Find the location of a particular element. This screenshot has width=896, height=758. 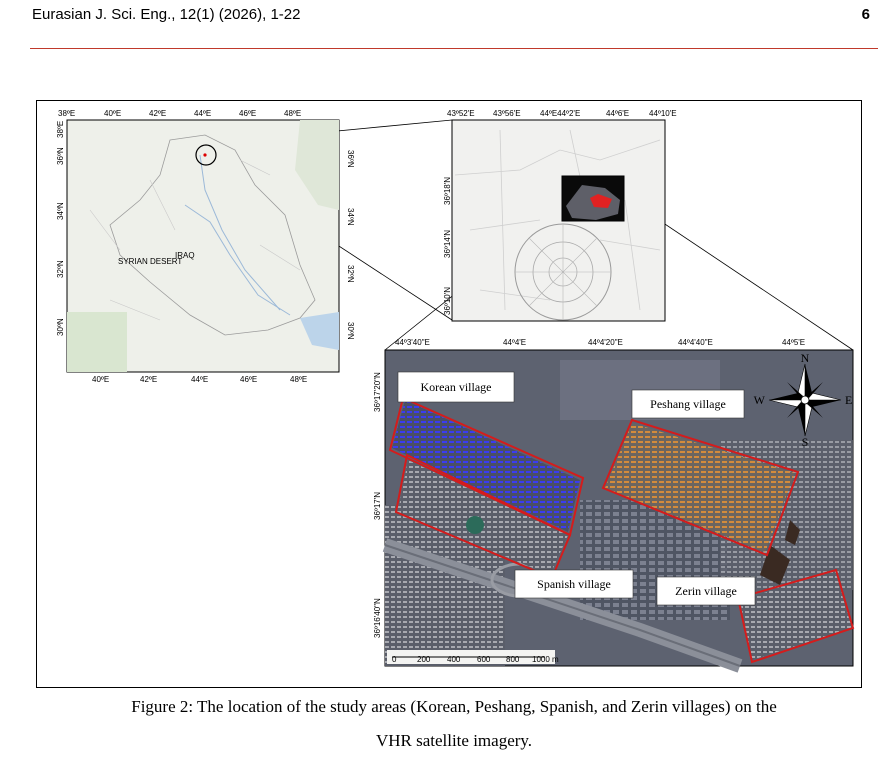

map2-top-tick: 43º52'E is located at coordinates (461, 113).